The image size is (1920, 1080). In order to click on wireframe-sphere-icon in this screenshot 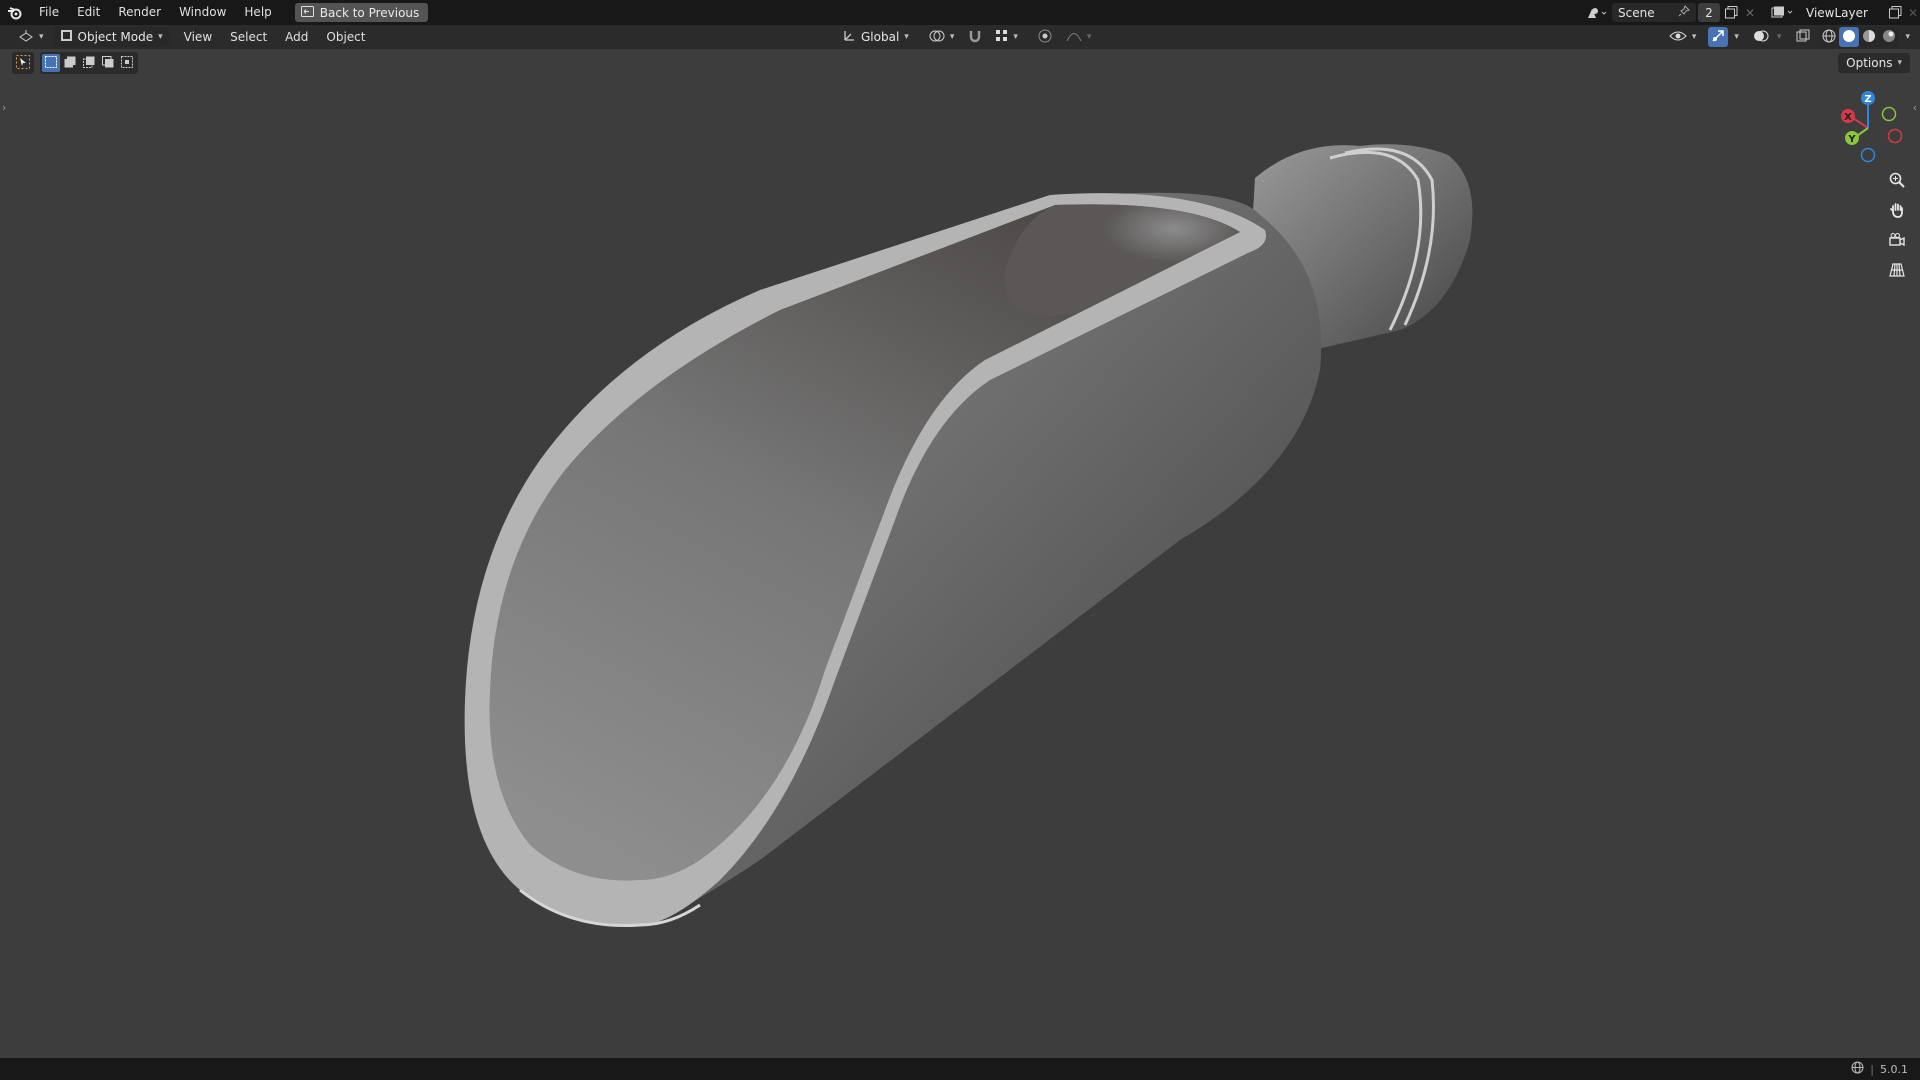, I will do `click(1829, 37)`.